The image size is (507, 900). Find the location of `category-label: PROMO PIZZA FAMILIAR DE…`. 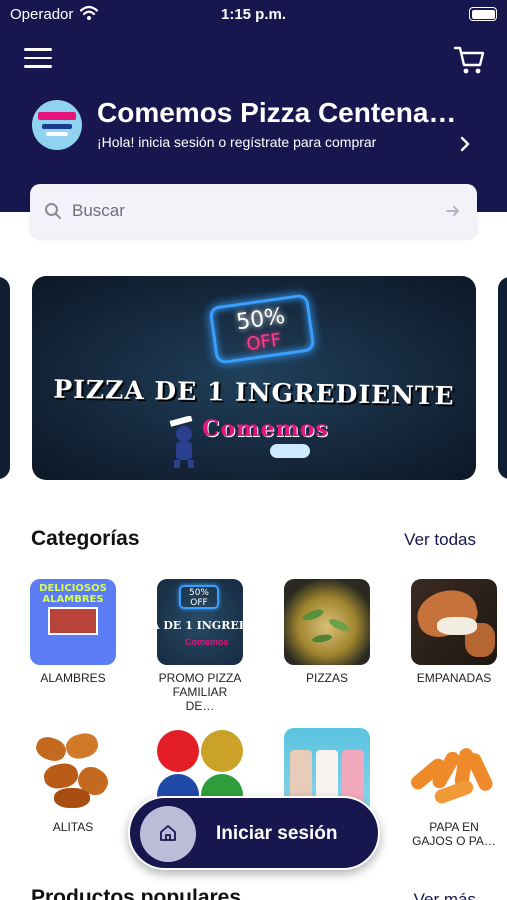

category-label: PROMO PIZZA FAMILIAR DE… is located at coordinates (200, 692).